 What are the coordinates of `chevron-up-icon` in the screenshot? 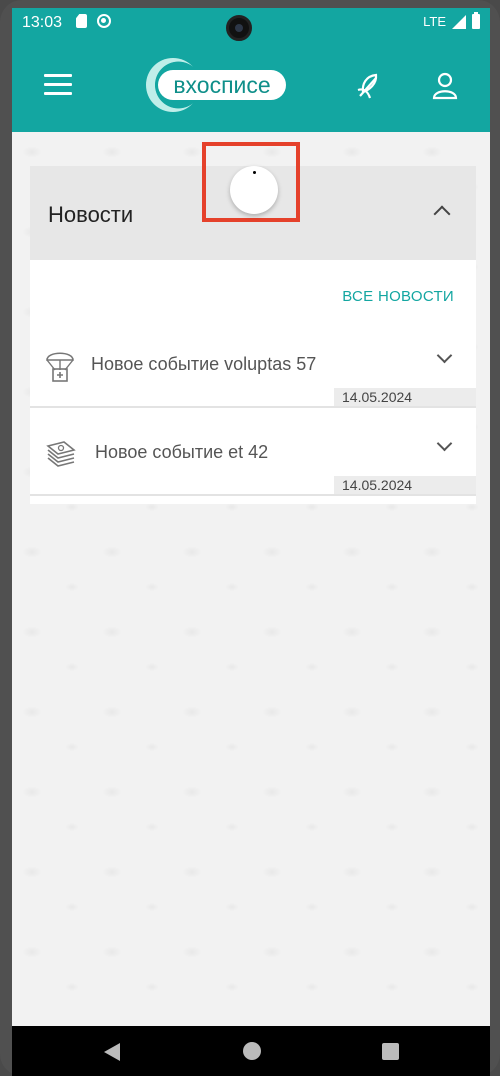 It's located at (442, 214).